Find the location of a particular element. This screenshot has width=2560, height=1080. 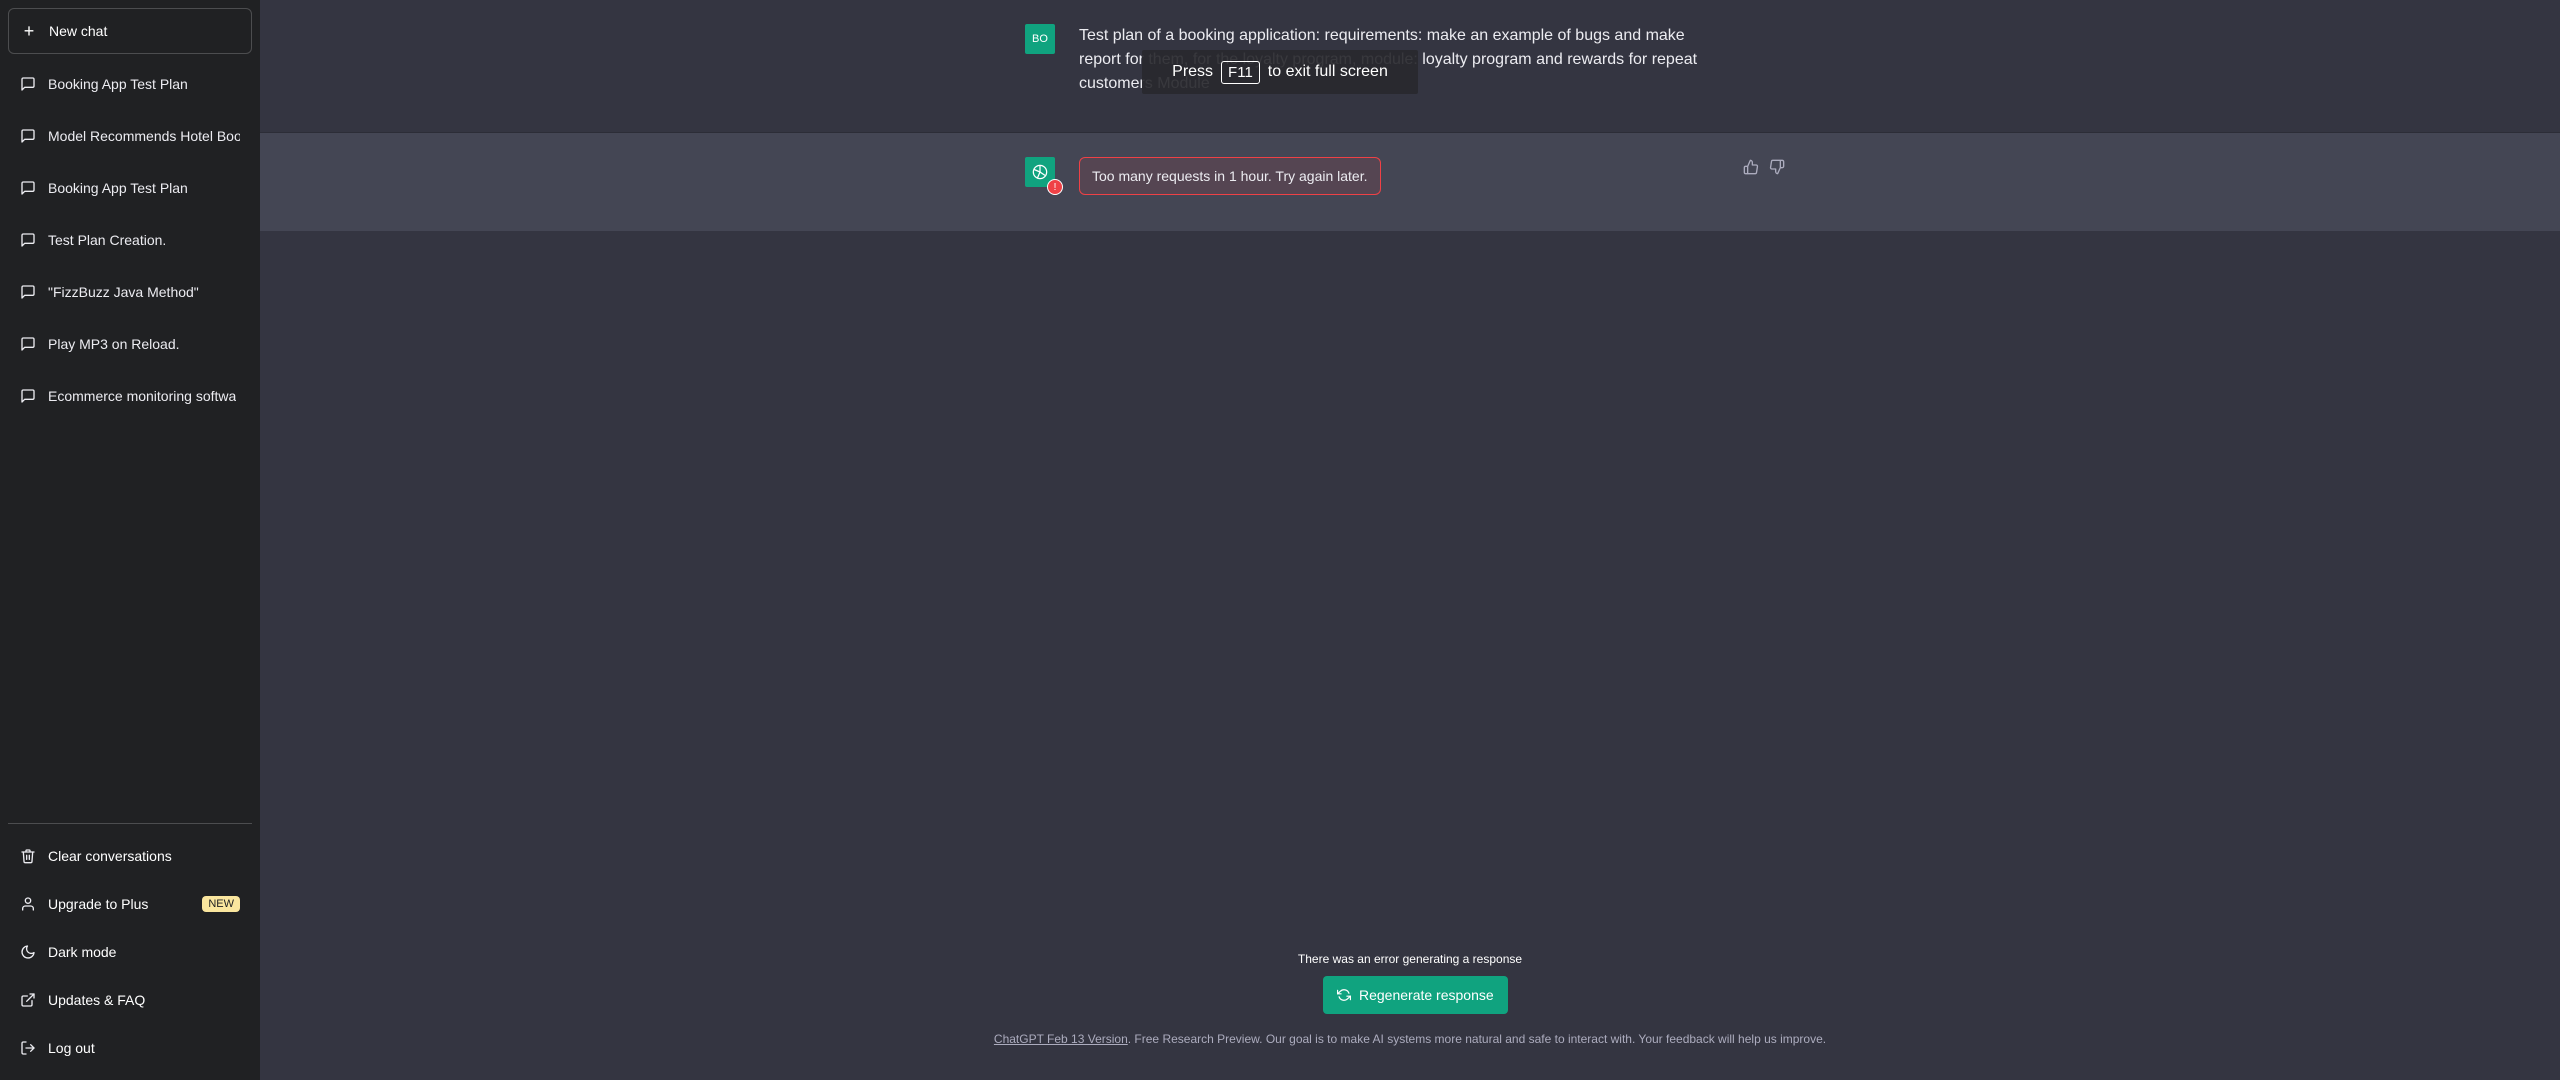

feedback-buttons is located at coordinates (1764, 167).